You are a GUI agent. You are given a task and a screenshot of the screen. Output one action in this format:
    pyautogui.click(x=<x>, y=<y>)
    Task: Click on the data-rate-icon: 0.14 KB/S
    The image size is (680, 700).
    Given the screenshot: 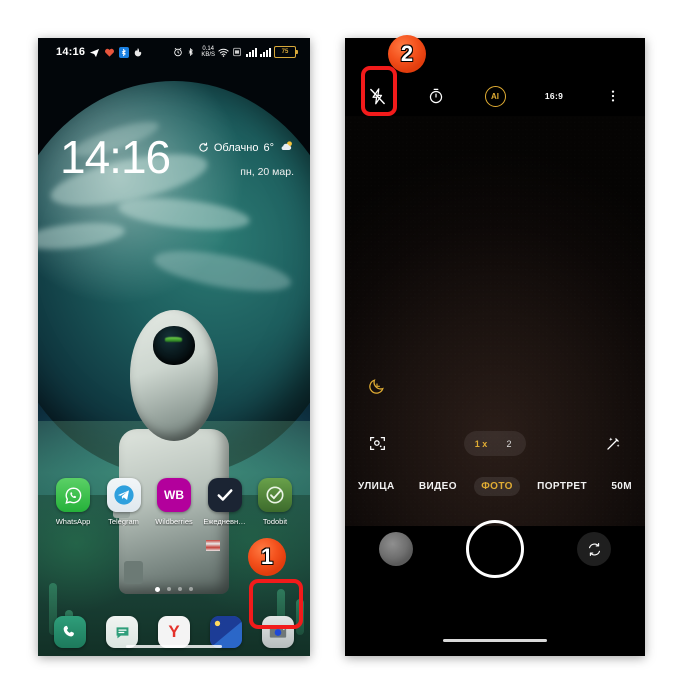 What is the action you would take?
    pyautogui.click(x=208, y=52)
    